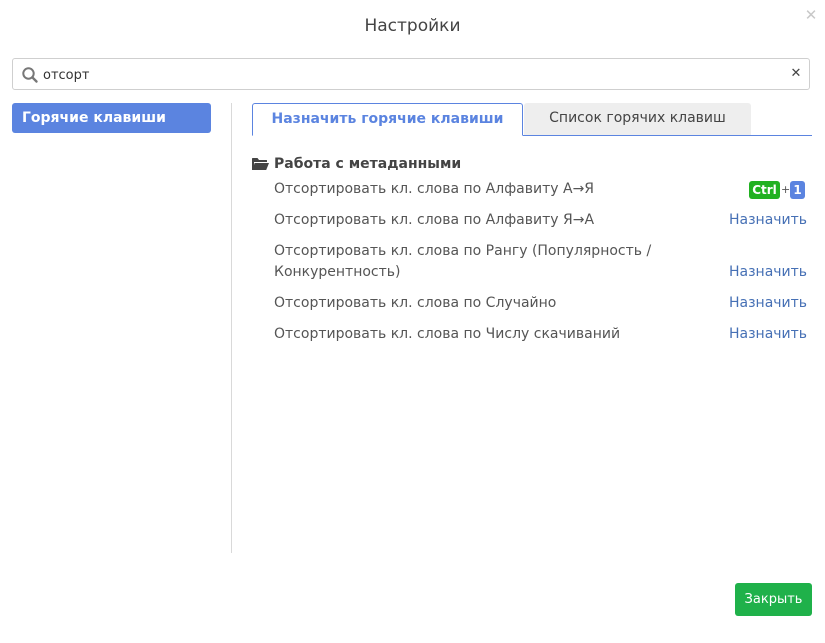  What do you see at coordinates (434, 189) in the screenshot?
I see `hotkey-row-label: Отсортировать кл. слова по Алфавиту А→Я` at bounding box center [434, 189].